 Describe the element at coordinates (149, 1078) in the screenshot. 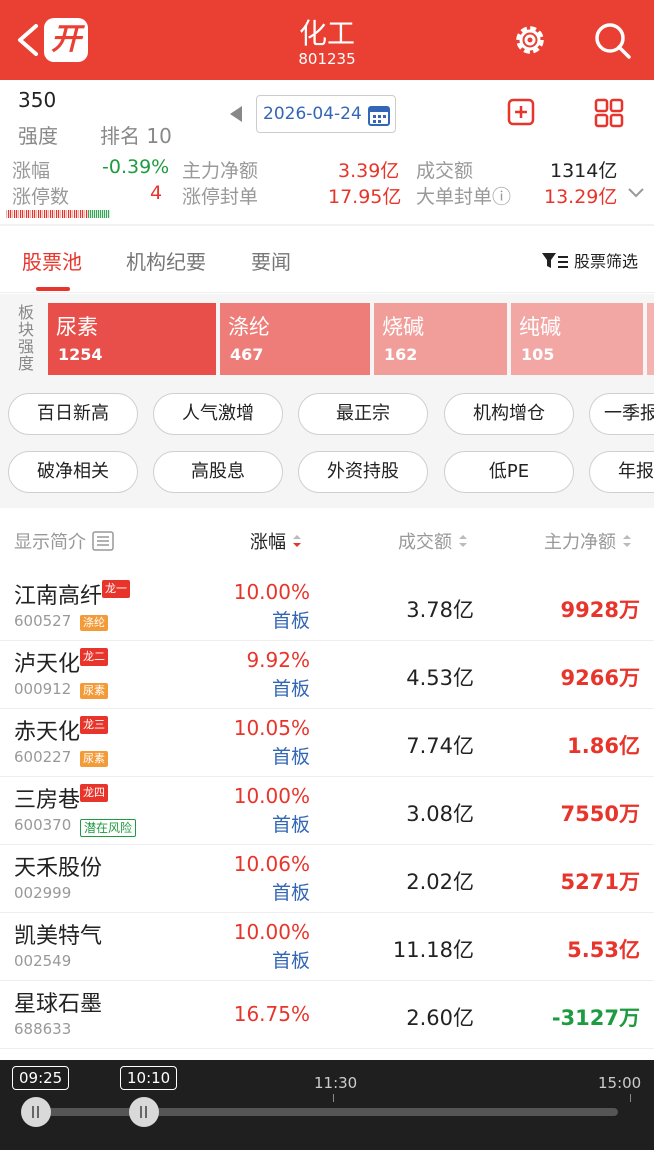

I see `current-time-label: 10:10` at that location.